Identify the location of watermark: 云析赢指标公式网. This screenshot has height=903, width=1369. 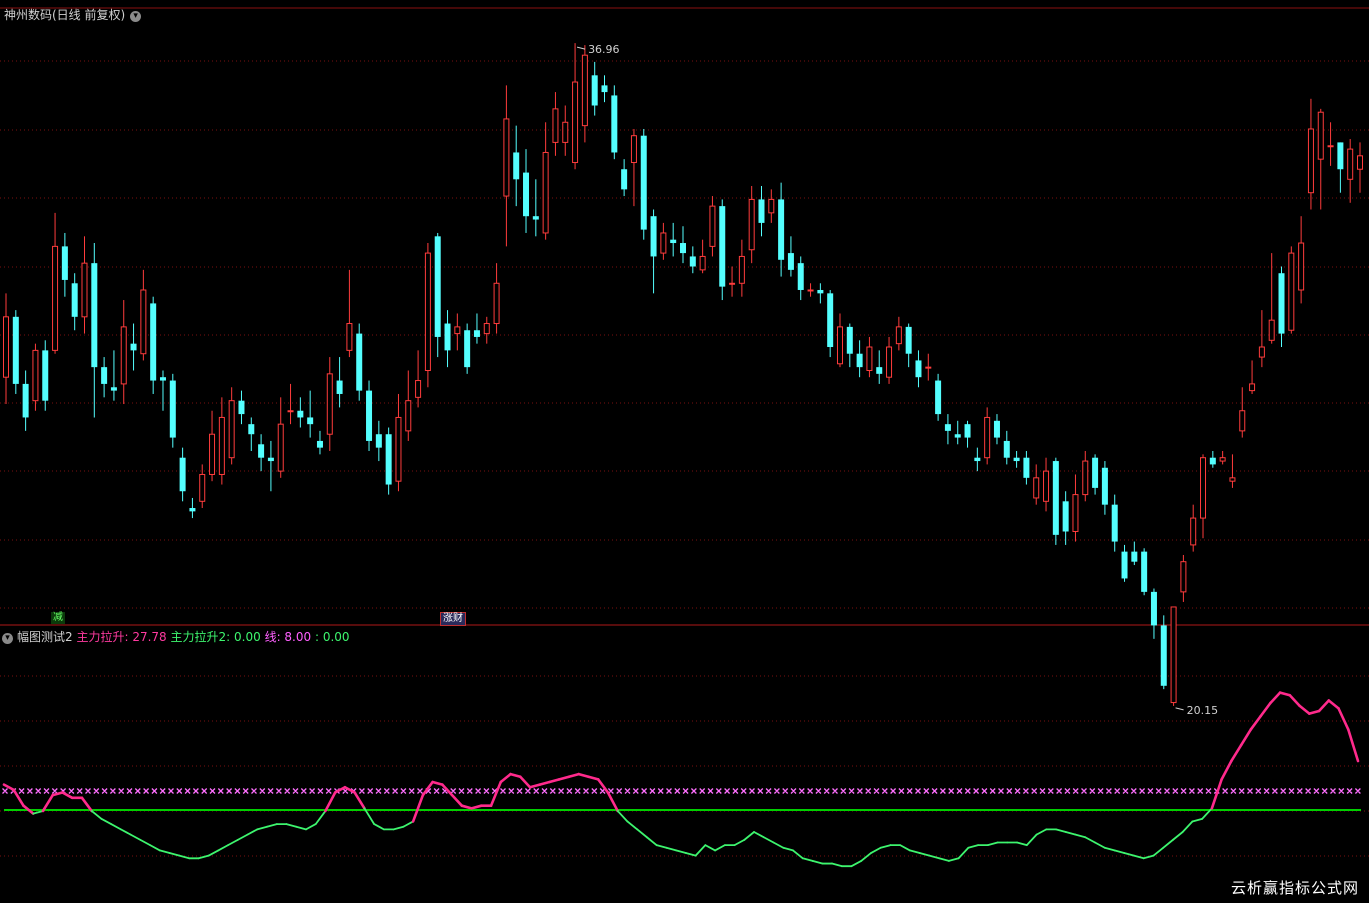
(1294, 888).